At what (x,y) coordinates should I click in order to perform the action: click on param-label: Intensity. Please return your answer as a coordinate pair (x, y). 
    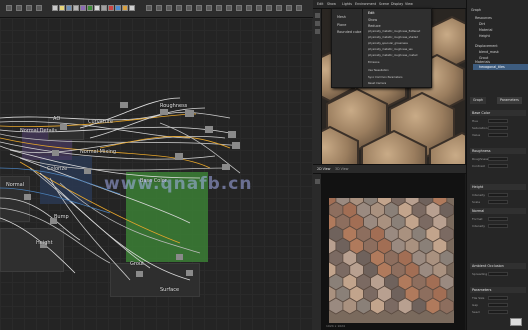
    Looking at the image, I should click on (479, 195).